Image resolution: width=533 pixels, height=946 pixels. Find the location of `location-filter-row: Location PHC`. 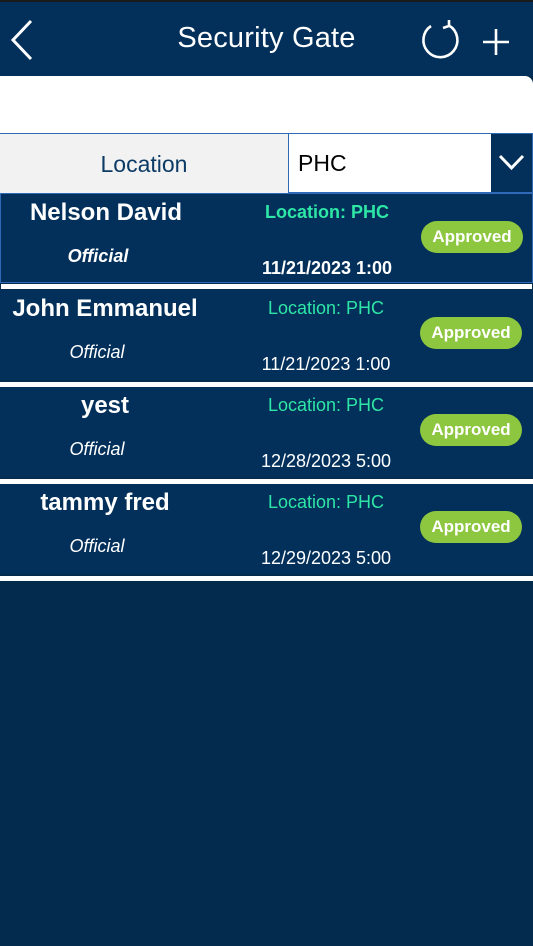

location-filter-row: Location PHC is located at coordinates (266, 163).